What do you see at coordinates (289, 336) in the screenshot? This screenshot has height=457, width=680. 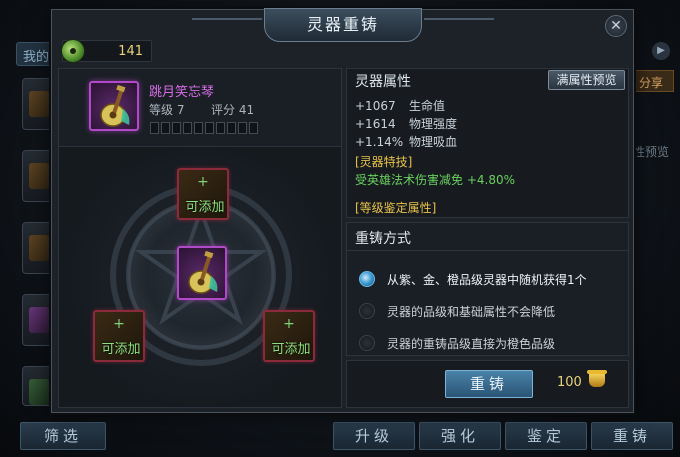 I see `add-material-slot-right: + 可添加` at bounding box center [289, 336].